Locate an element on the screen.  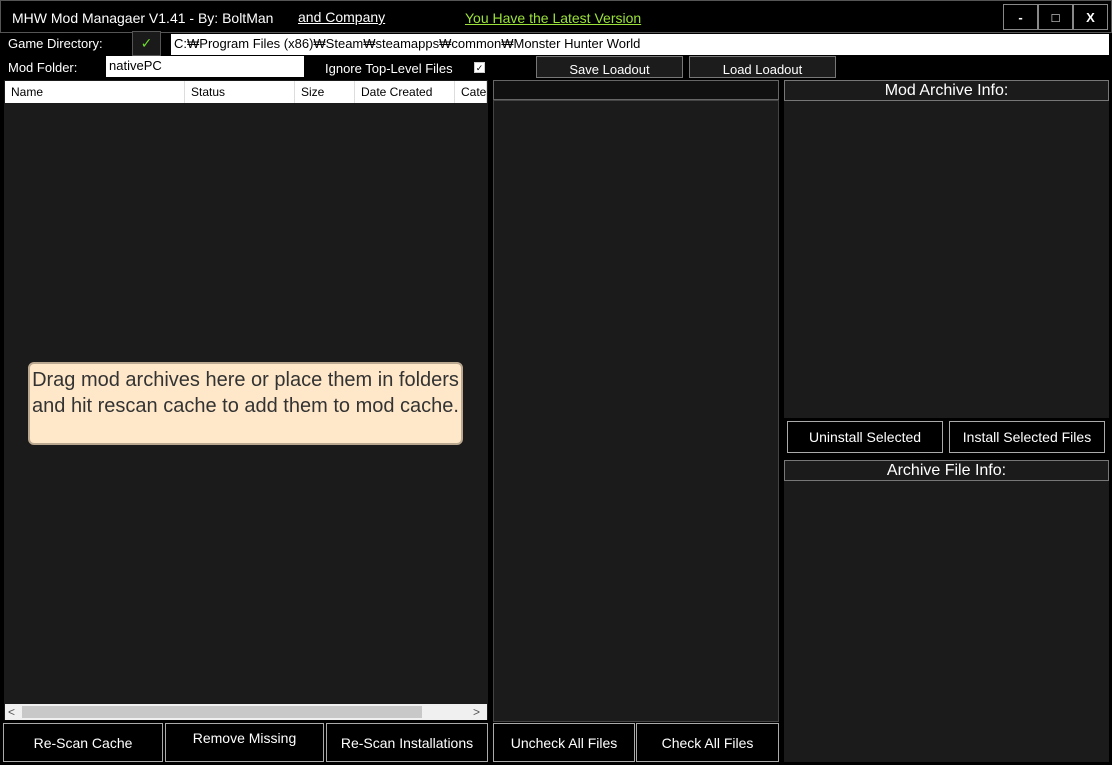
game-directory-label: Game Directory: is located at coordinates (55, 43).